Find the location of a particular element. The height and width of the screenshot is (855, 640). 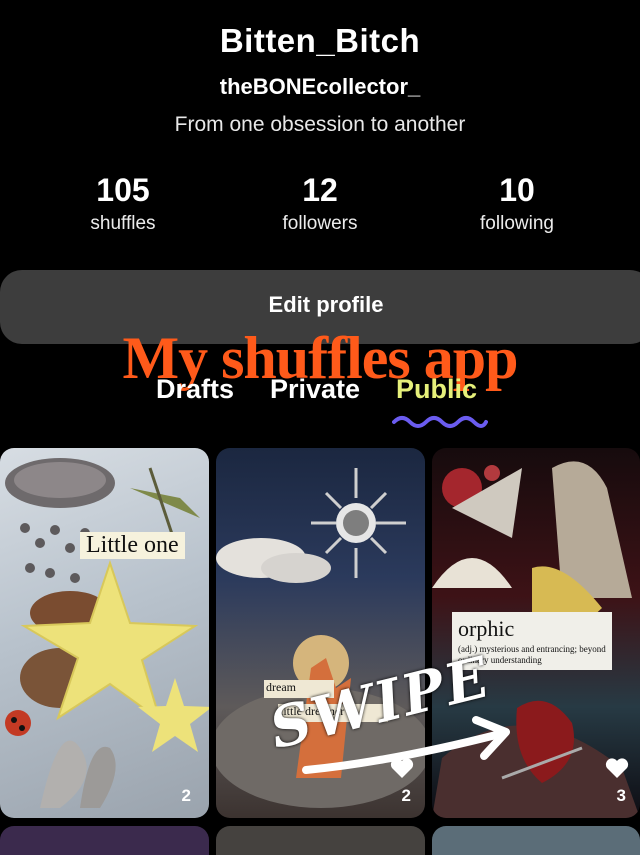

display-name: Bitten_Bitch is located at coordinates (320, 40).